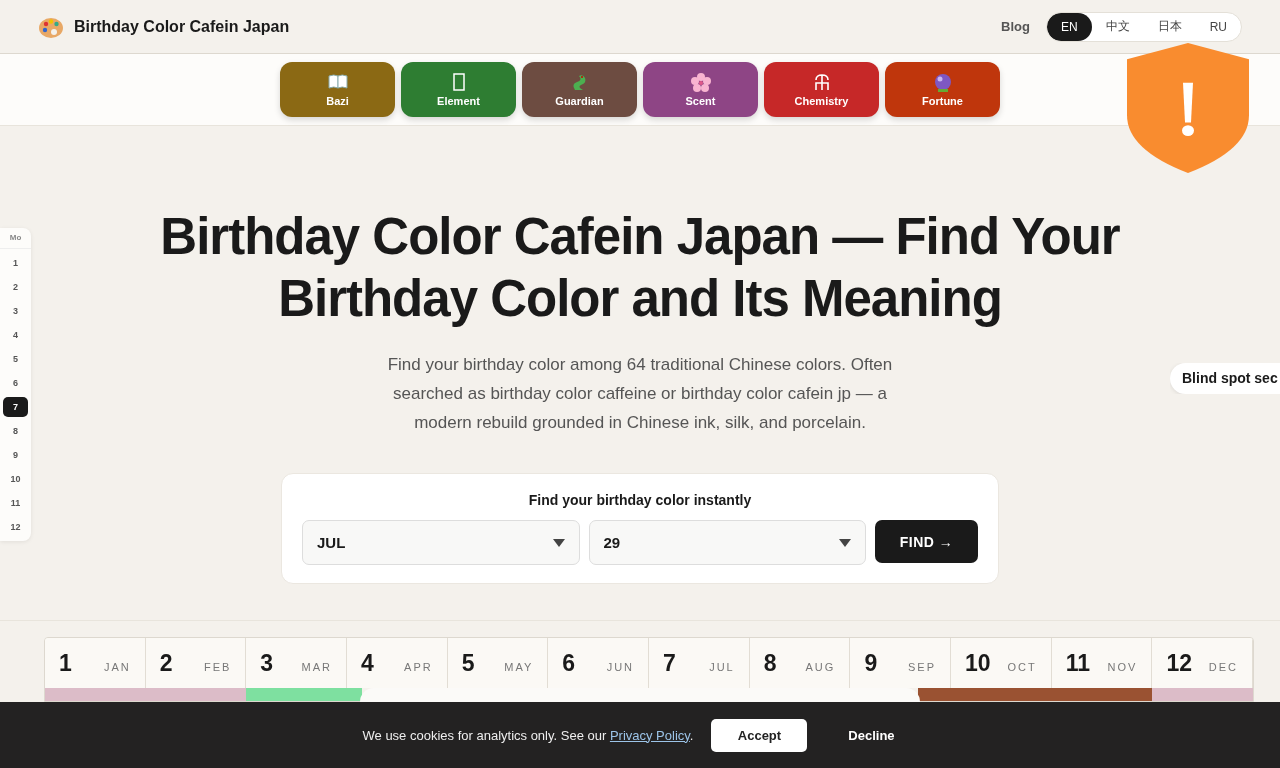 The image size is (1280, 768). Describe the element at coordinates (942, 89) in the screenshot. I see `tool-tab: Fortune` at that location.